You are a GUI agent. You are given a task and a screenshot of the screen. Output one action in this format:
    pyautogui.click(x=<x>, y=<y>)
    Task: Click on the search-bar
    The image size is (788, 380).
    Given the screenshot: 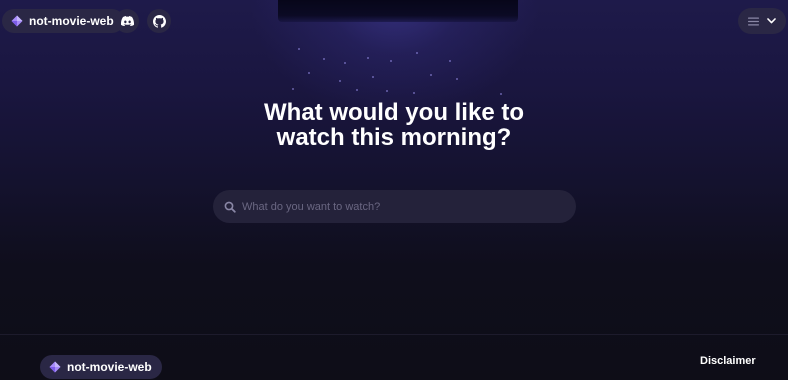 What is the action you would take?
    pyautogui.click(x=394, y=206)
    